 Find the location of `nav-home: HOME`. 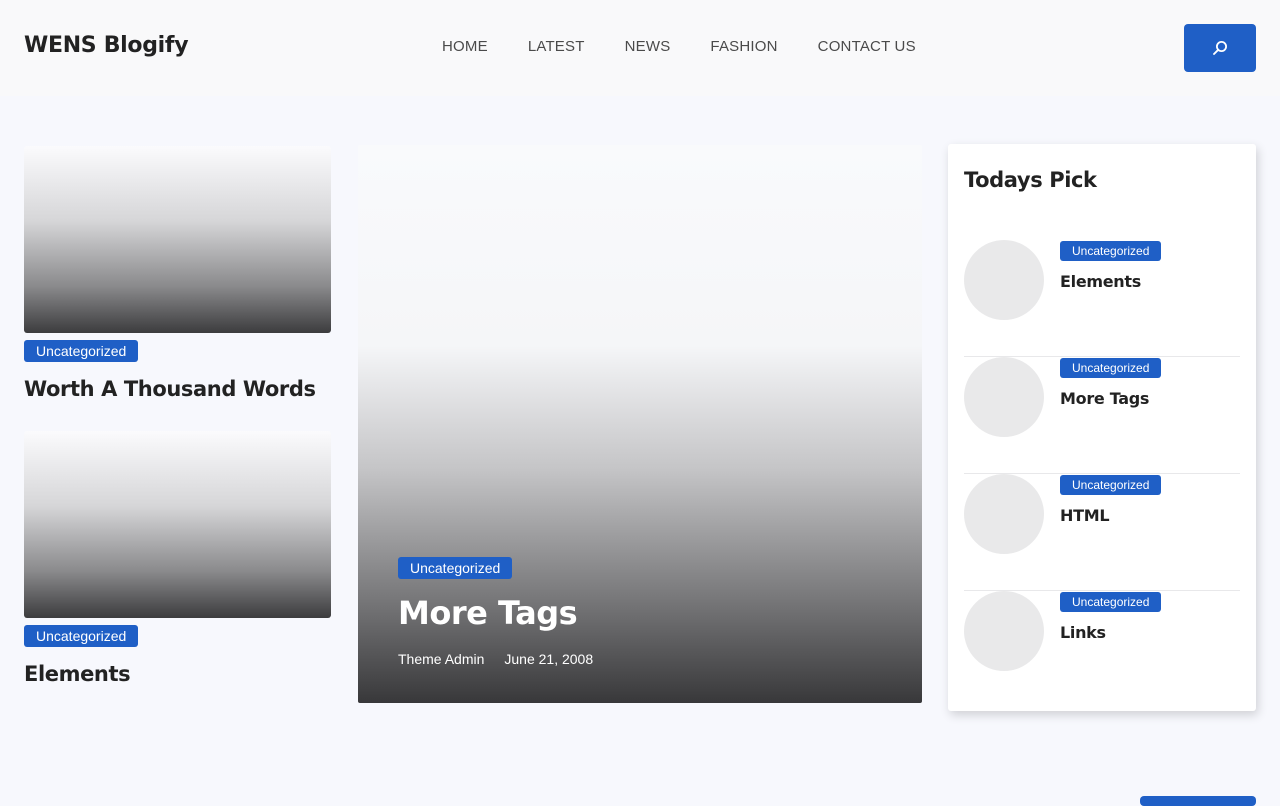

nav-home: HOME is located at coordinates (465, 47).